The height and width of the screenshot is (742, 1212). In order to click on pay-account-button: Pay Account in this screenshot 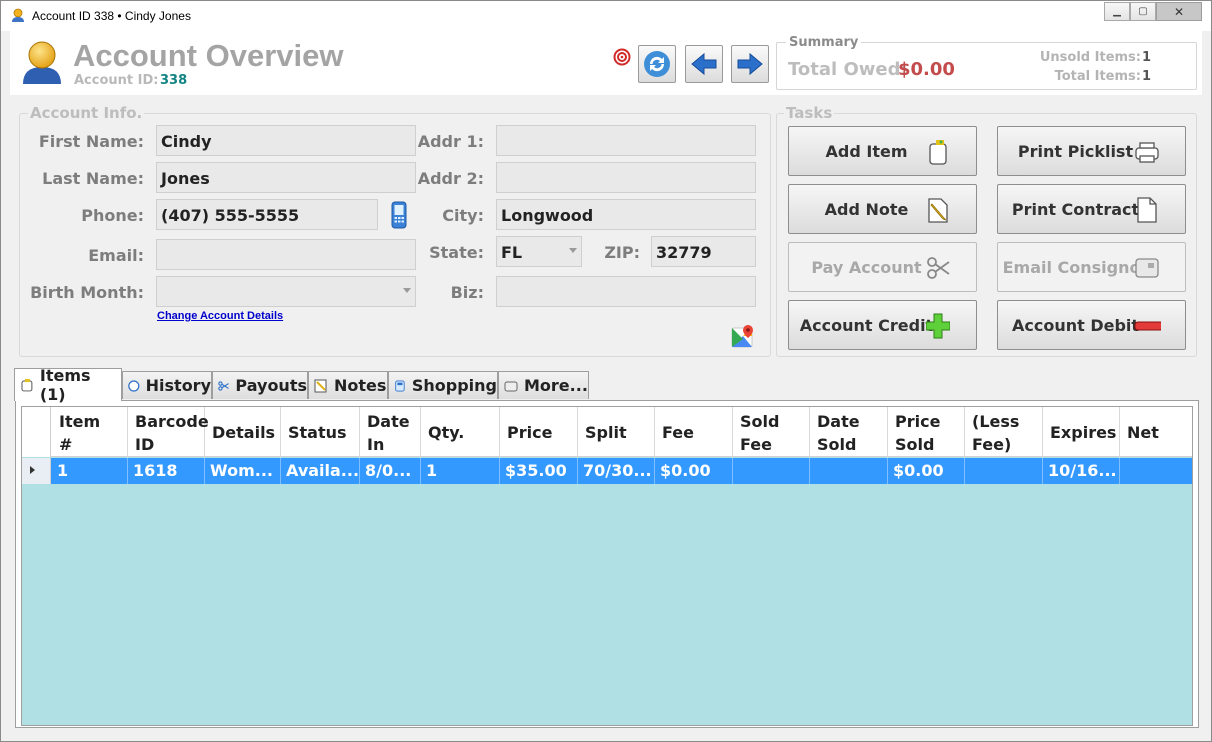, I will do `click(882, 267)`.